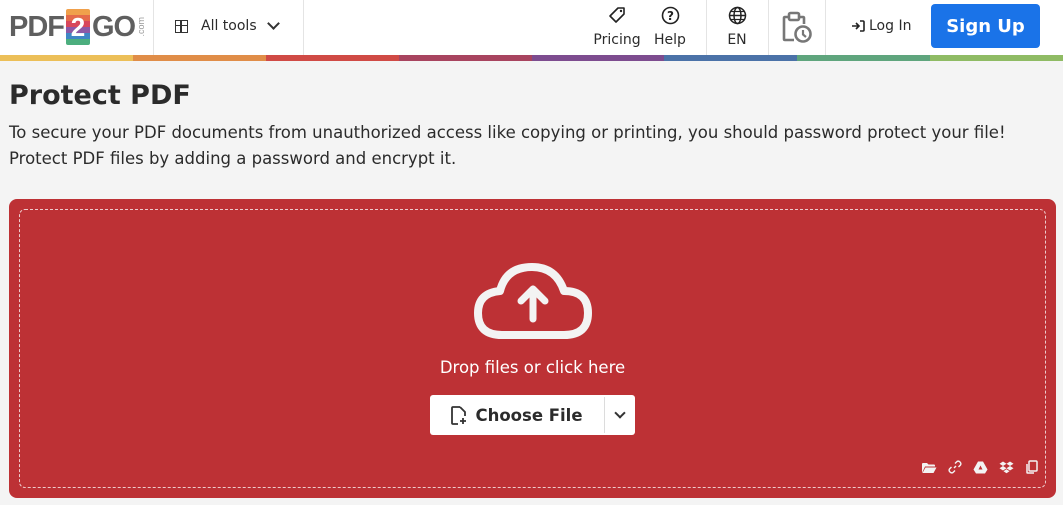 The image size is (1063, 505). I want to click on sign-in-icon, so click(858, 26).